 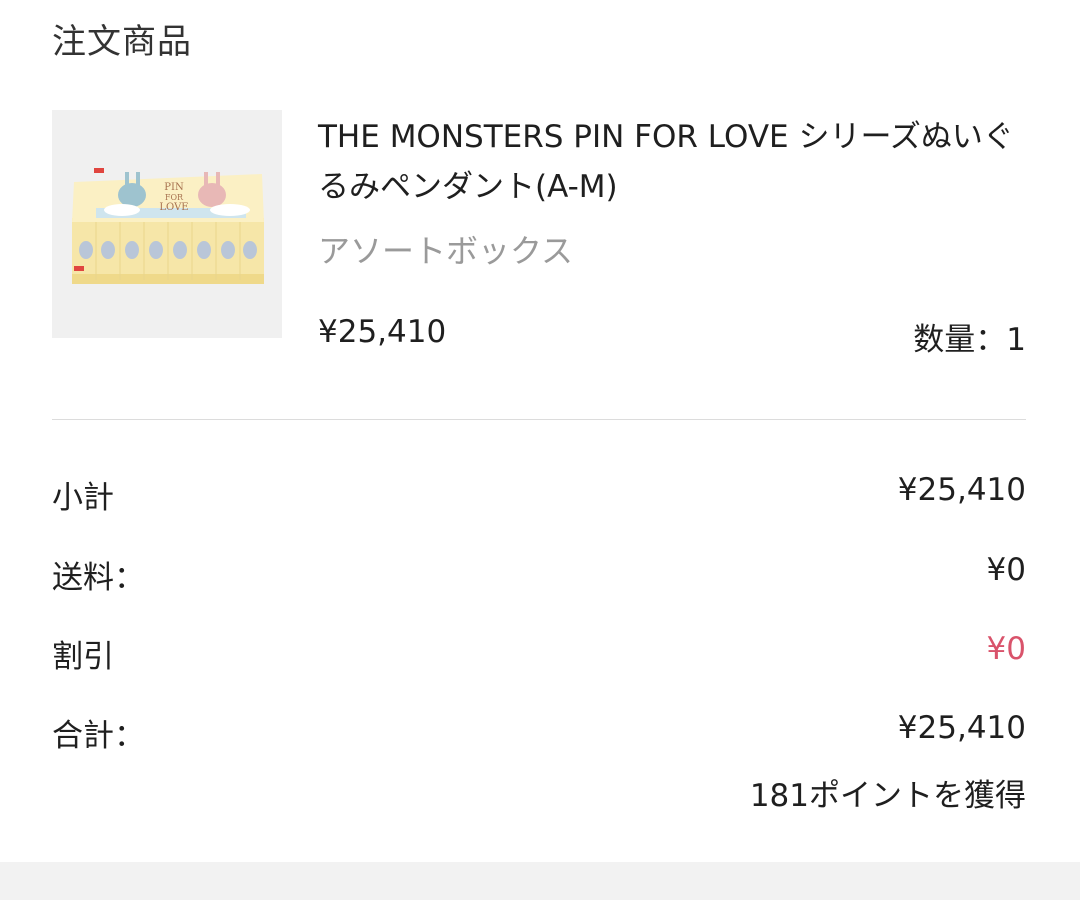 I want to click on footer-separator, so click(x=540, y=881).